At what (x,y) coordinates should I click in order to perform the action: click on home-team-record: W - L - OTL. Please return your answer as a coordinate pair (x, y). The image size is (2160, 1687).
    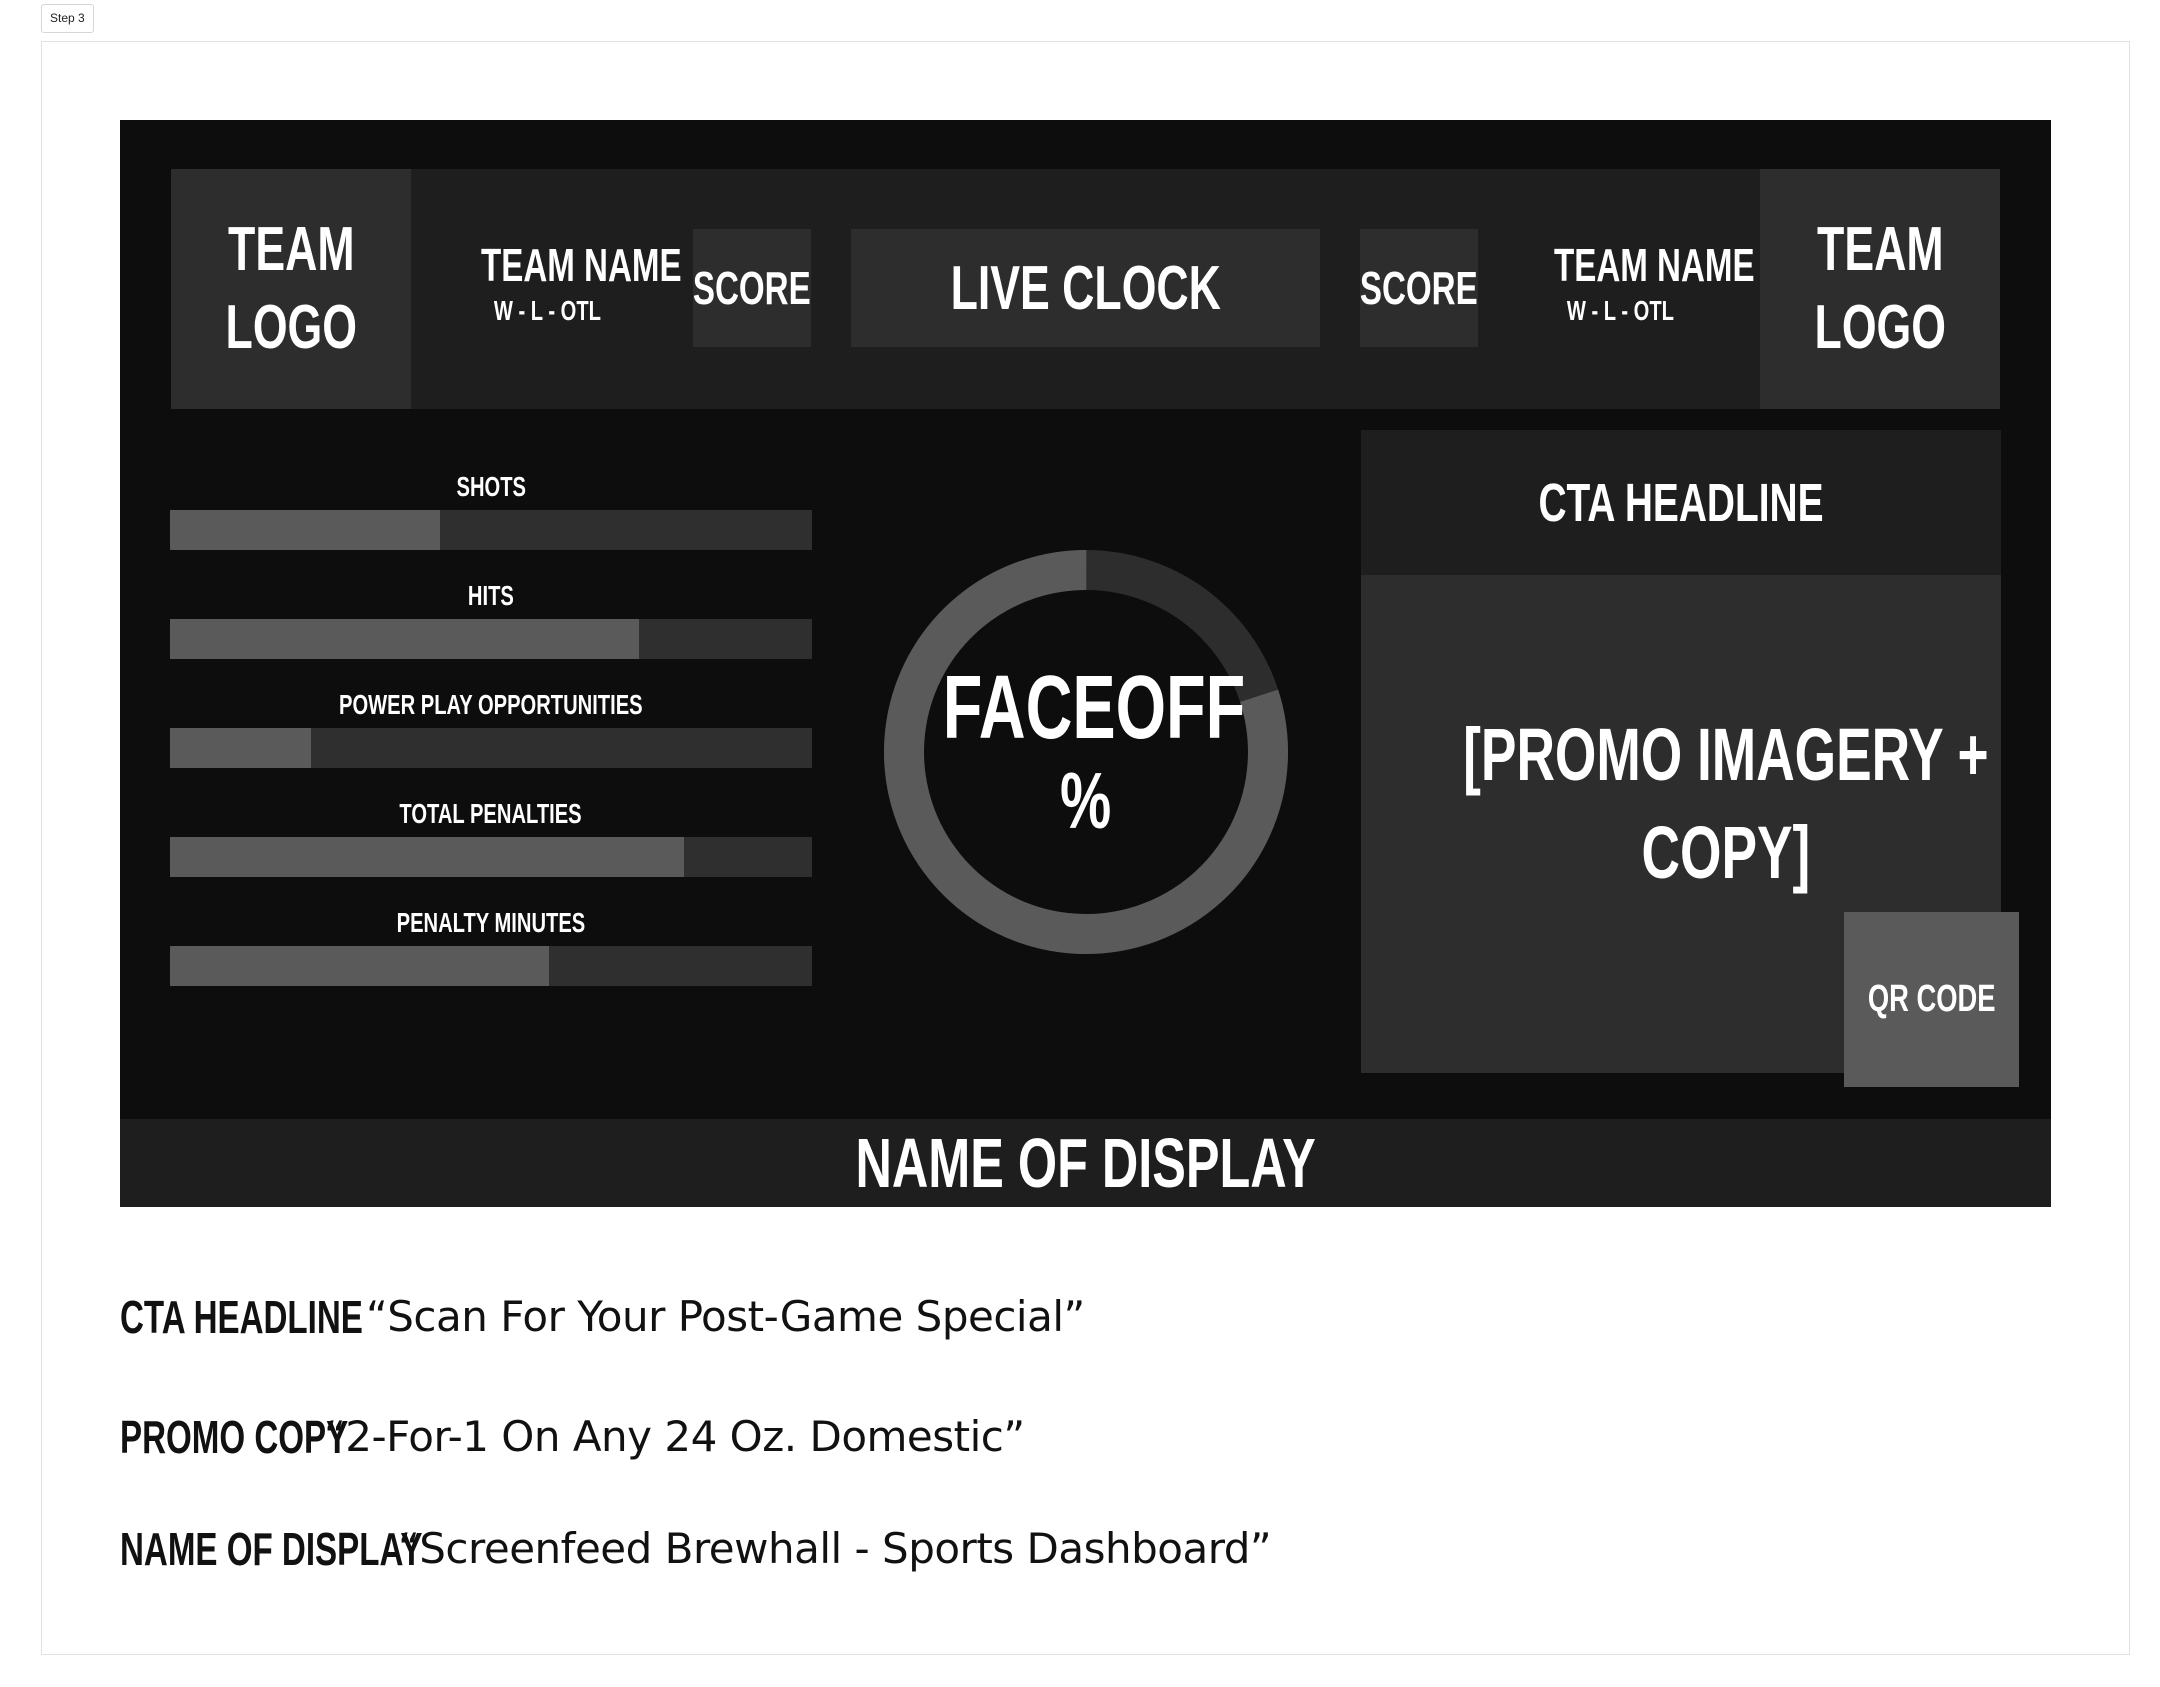
    Looking at the image, I should click on (547, 310).